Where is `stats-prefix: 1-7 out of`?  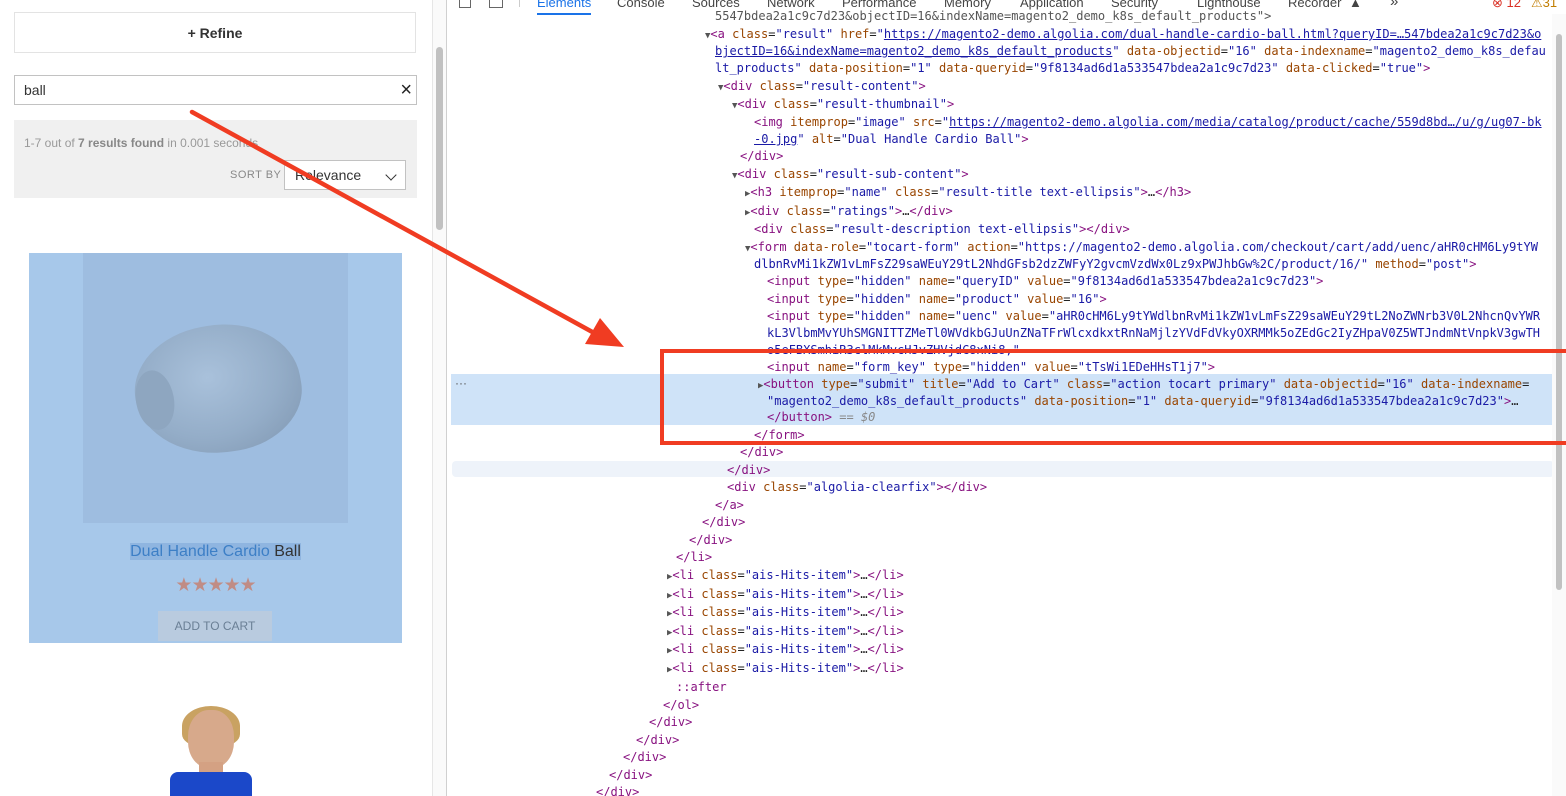
stats-prefix: 1-7 out of is located at coordinates (51, 143).